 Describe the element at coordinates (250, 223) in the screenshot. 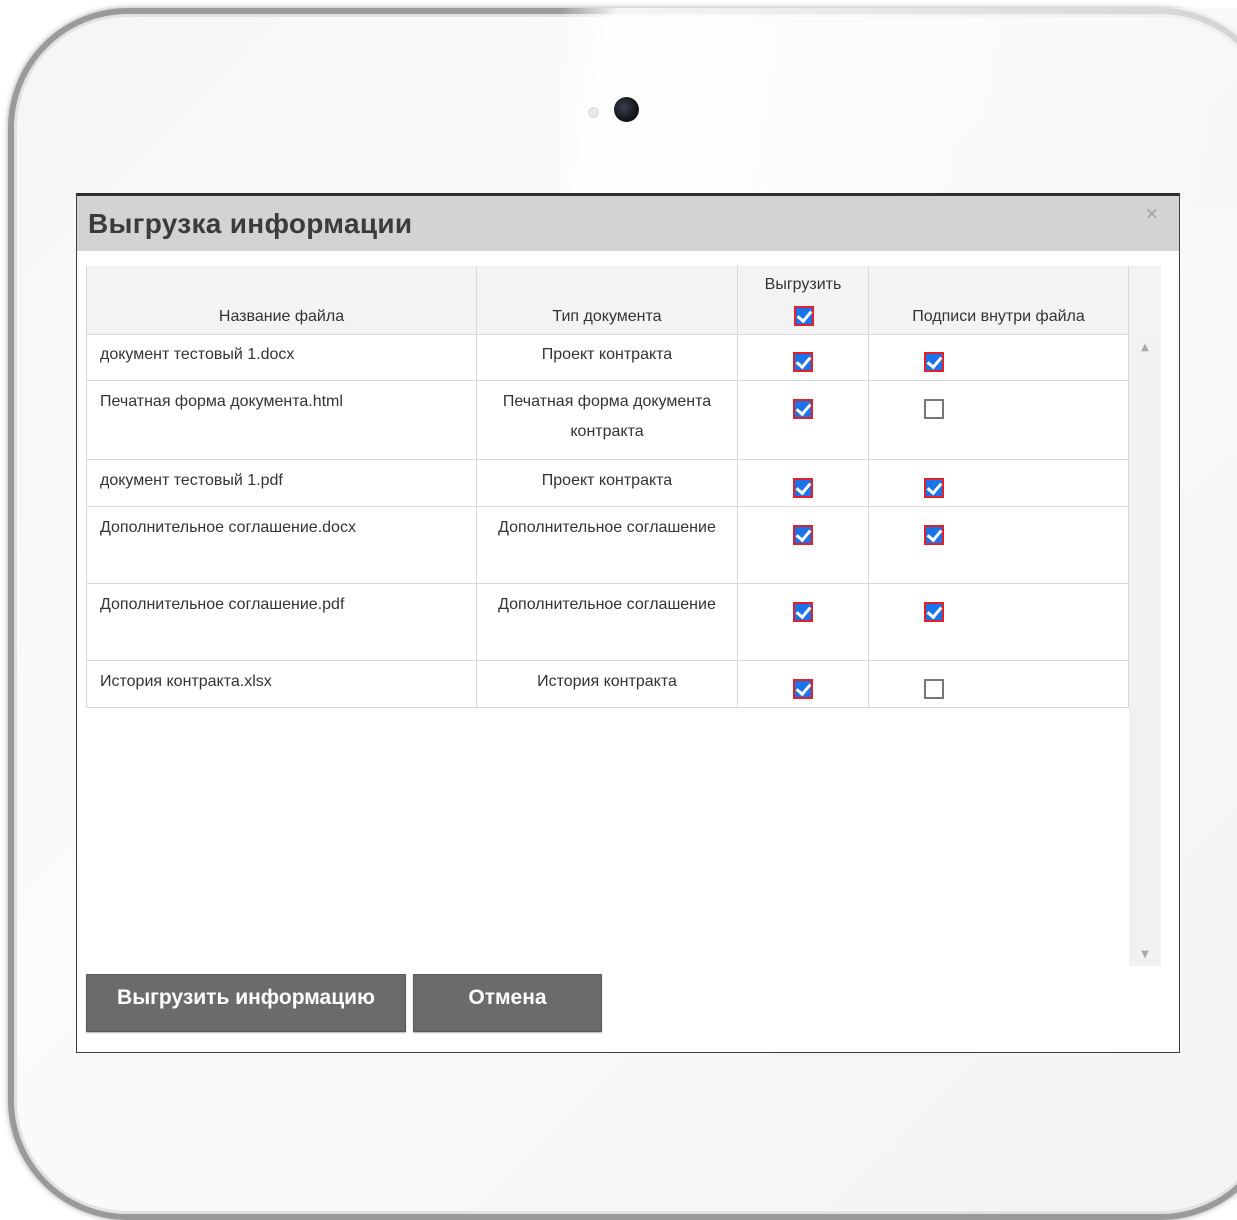

I see `dialog-title: Выгрузка информации` at that location.